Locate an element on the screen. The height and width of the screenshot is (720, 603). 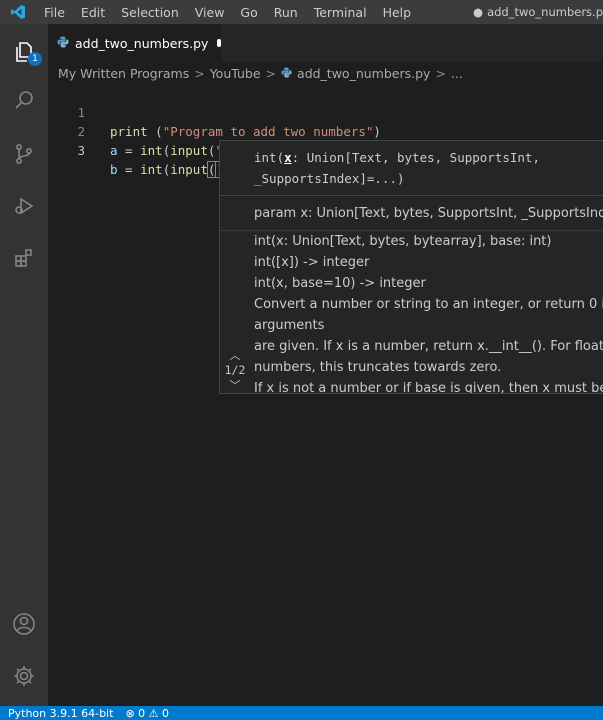
source-control-icon is located at coordinates (24, 153).